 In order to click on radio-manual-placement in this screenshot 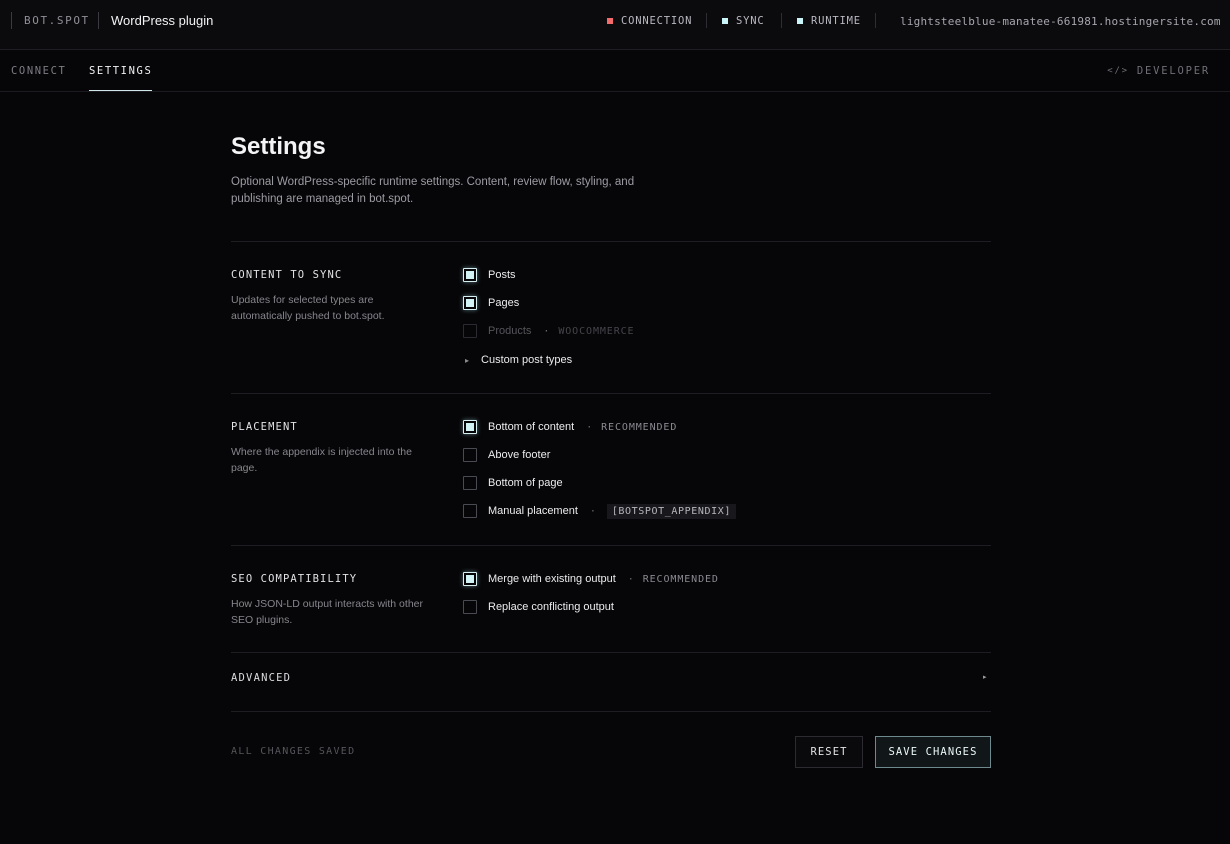, I will do `click(470, 511)`.